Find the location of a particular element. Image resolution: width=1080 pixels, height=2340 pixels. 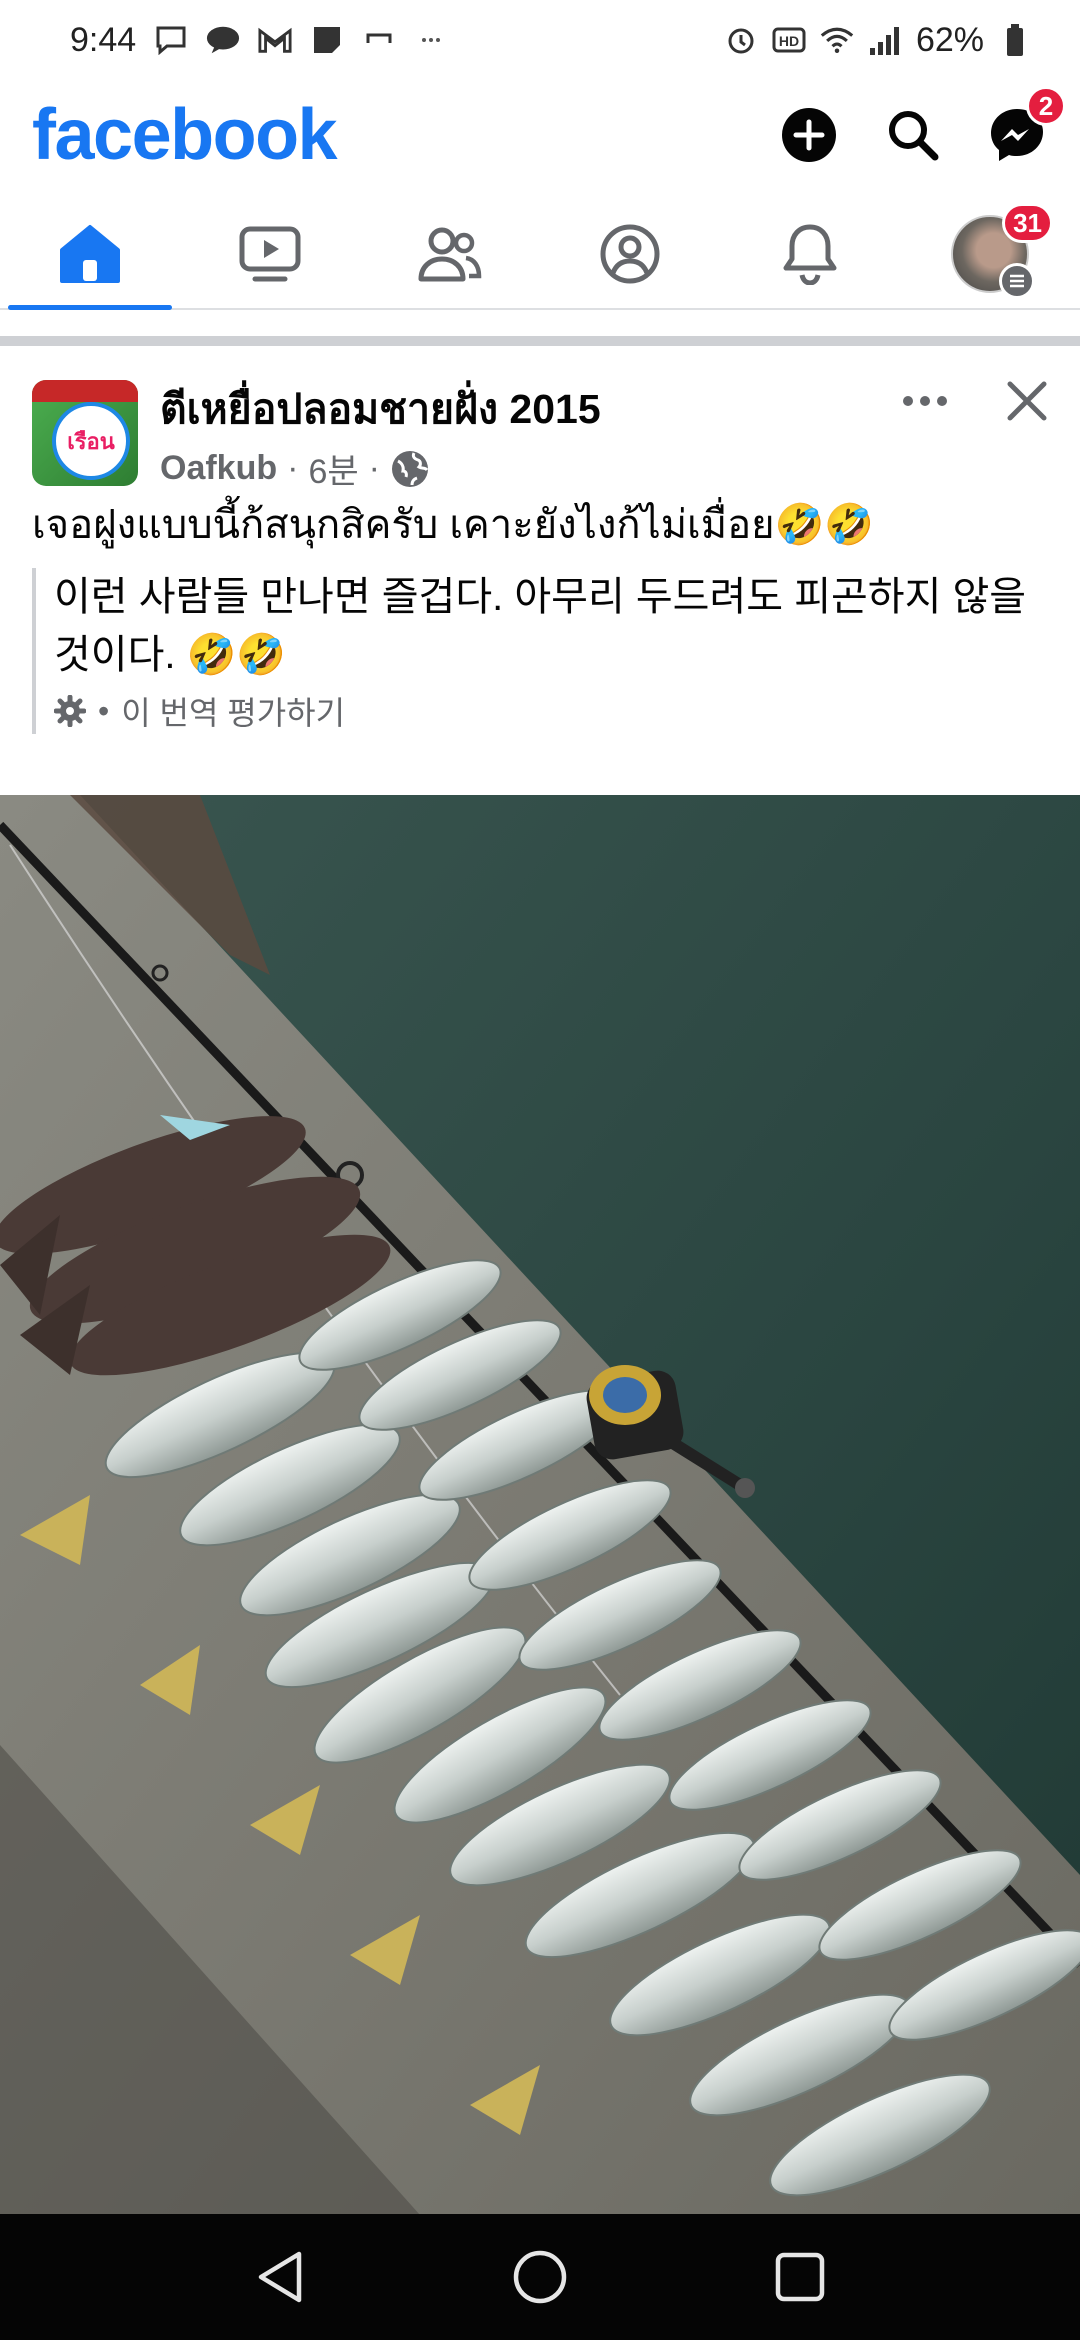

friends-icon is located at coordinates (450, 254).